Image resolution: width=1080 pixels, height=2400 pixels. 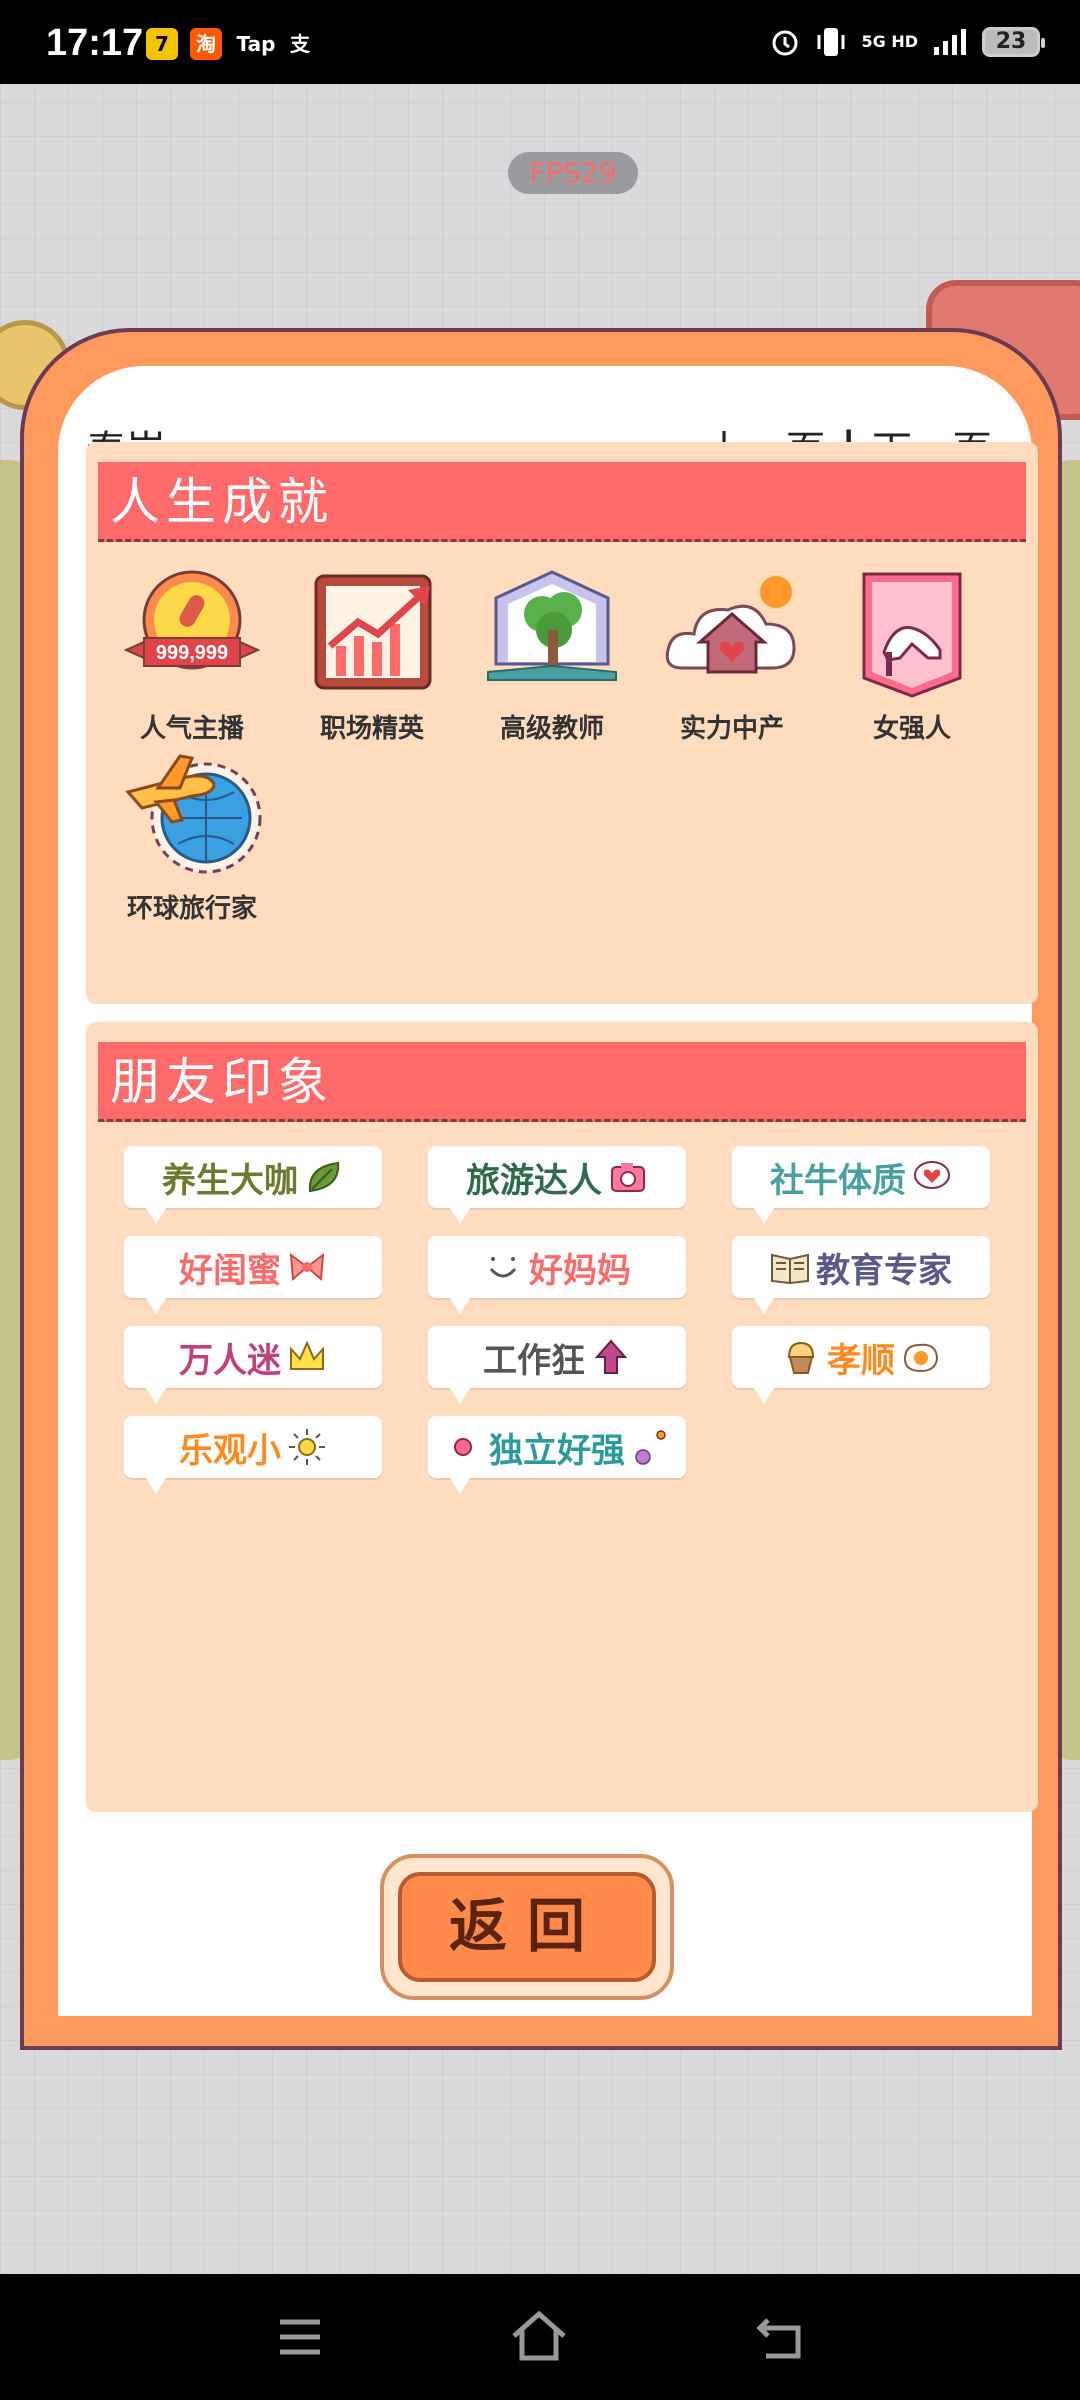 What do you see at coordinates (562, 1082) in the screenshot?
I see `impressions-title: 朋友印象` at bounding box center [562, 1082].